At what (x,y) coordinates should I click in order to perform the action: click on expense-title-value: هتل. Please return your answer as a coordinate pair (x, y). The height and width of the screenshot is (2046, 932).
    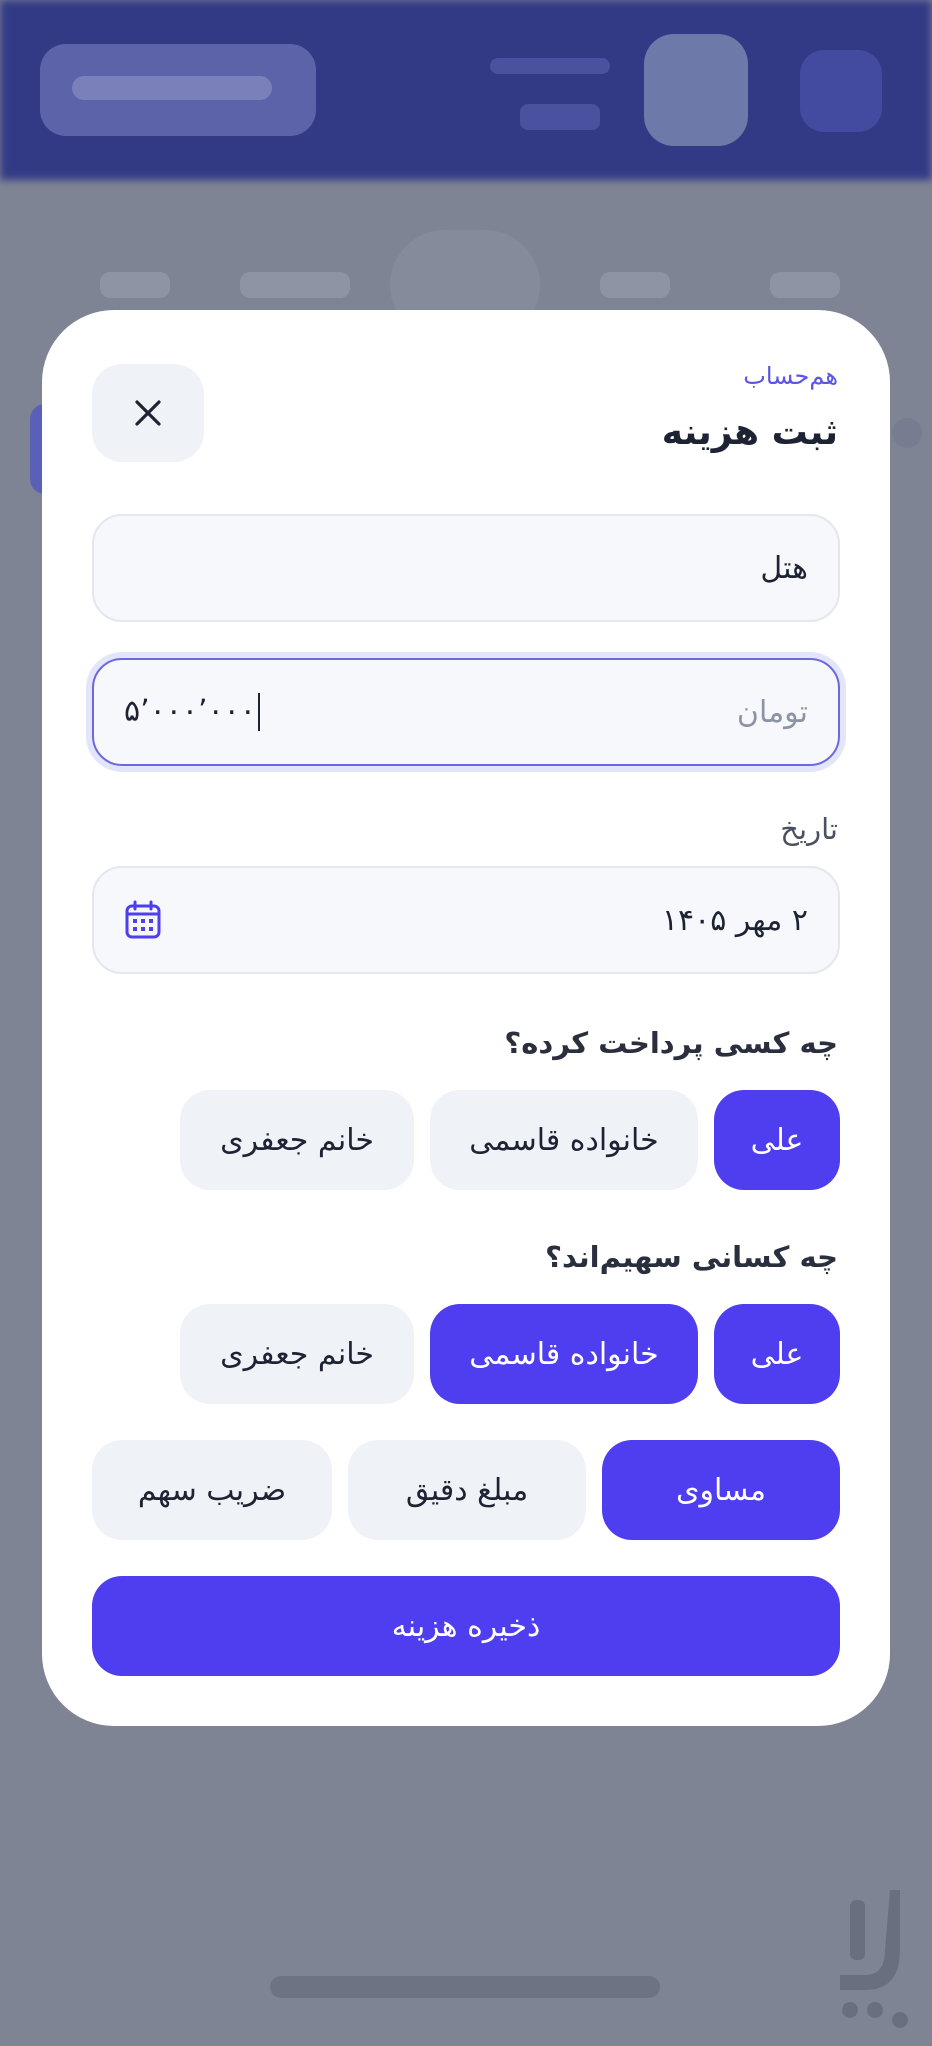
    Looking at the image, I should click on (784, 568).